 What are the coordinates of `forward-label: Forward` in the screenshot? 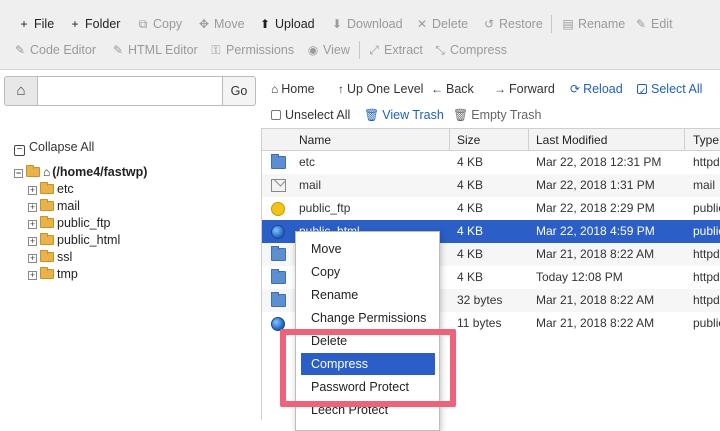 It's located at (532, 89).